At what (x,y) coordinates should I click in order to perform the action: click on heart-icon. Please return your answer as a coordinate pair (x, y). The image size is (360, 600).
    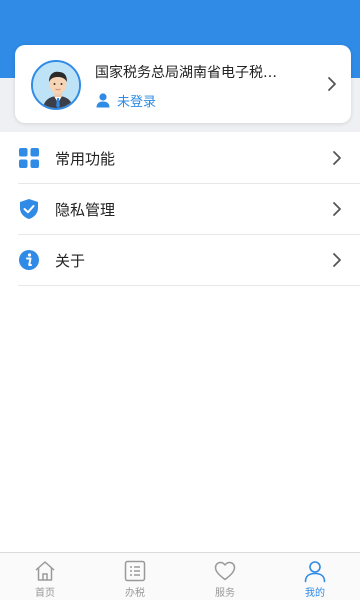
    Looking at the image, I should click on (225, 571).